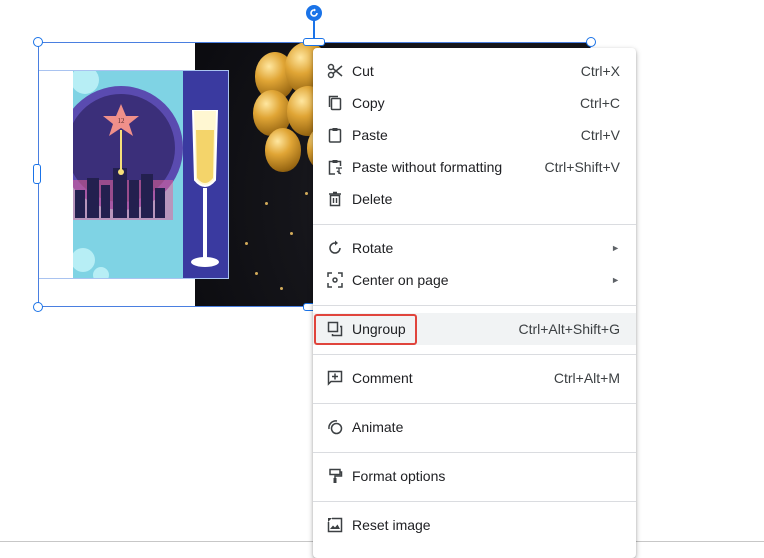 This screenshot has height=558, width=764. What do you see at coordinates (474, 427) in the screenshot?
I see `menu-item-animate: Animate` at bounding box center [474, 427].